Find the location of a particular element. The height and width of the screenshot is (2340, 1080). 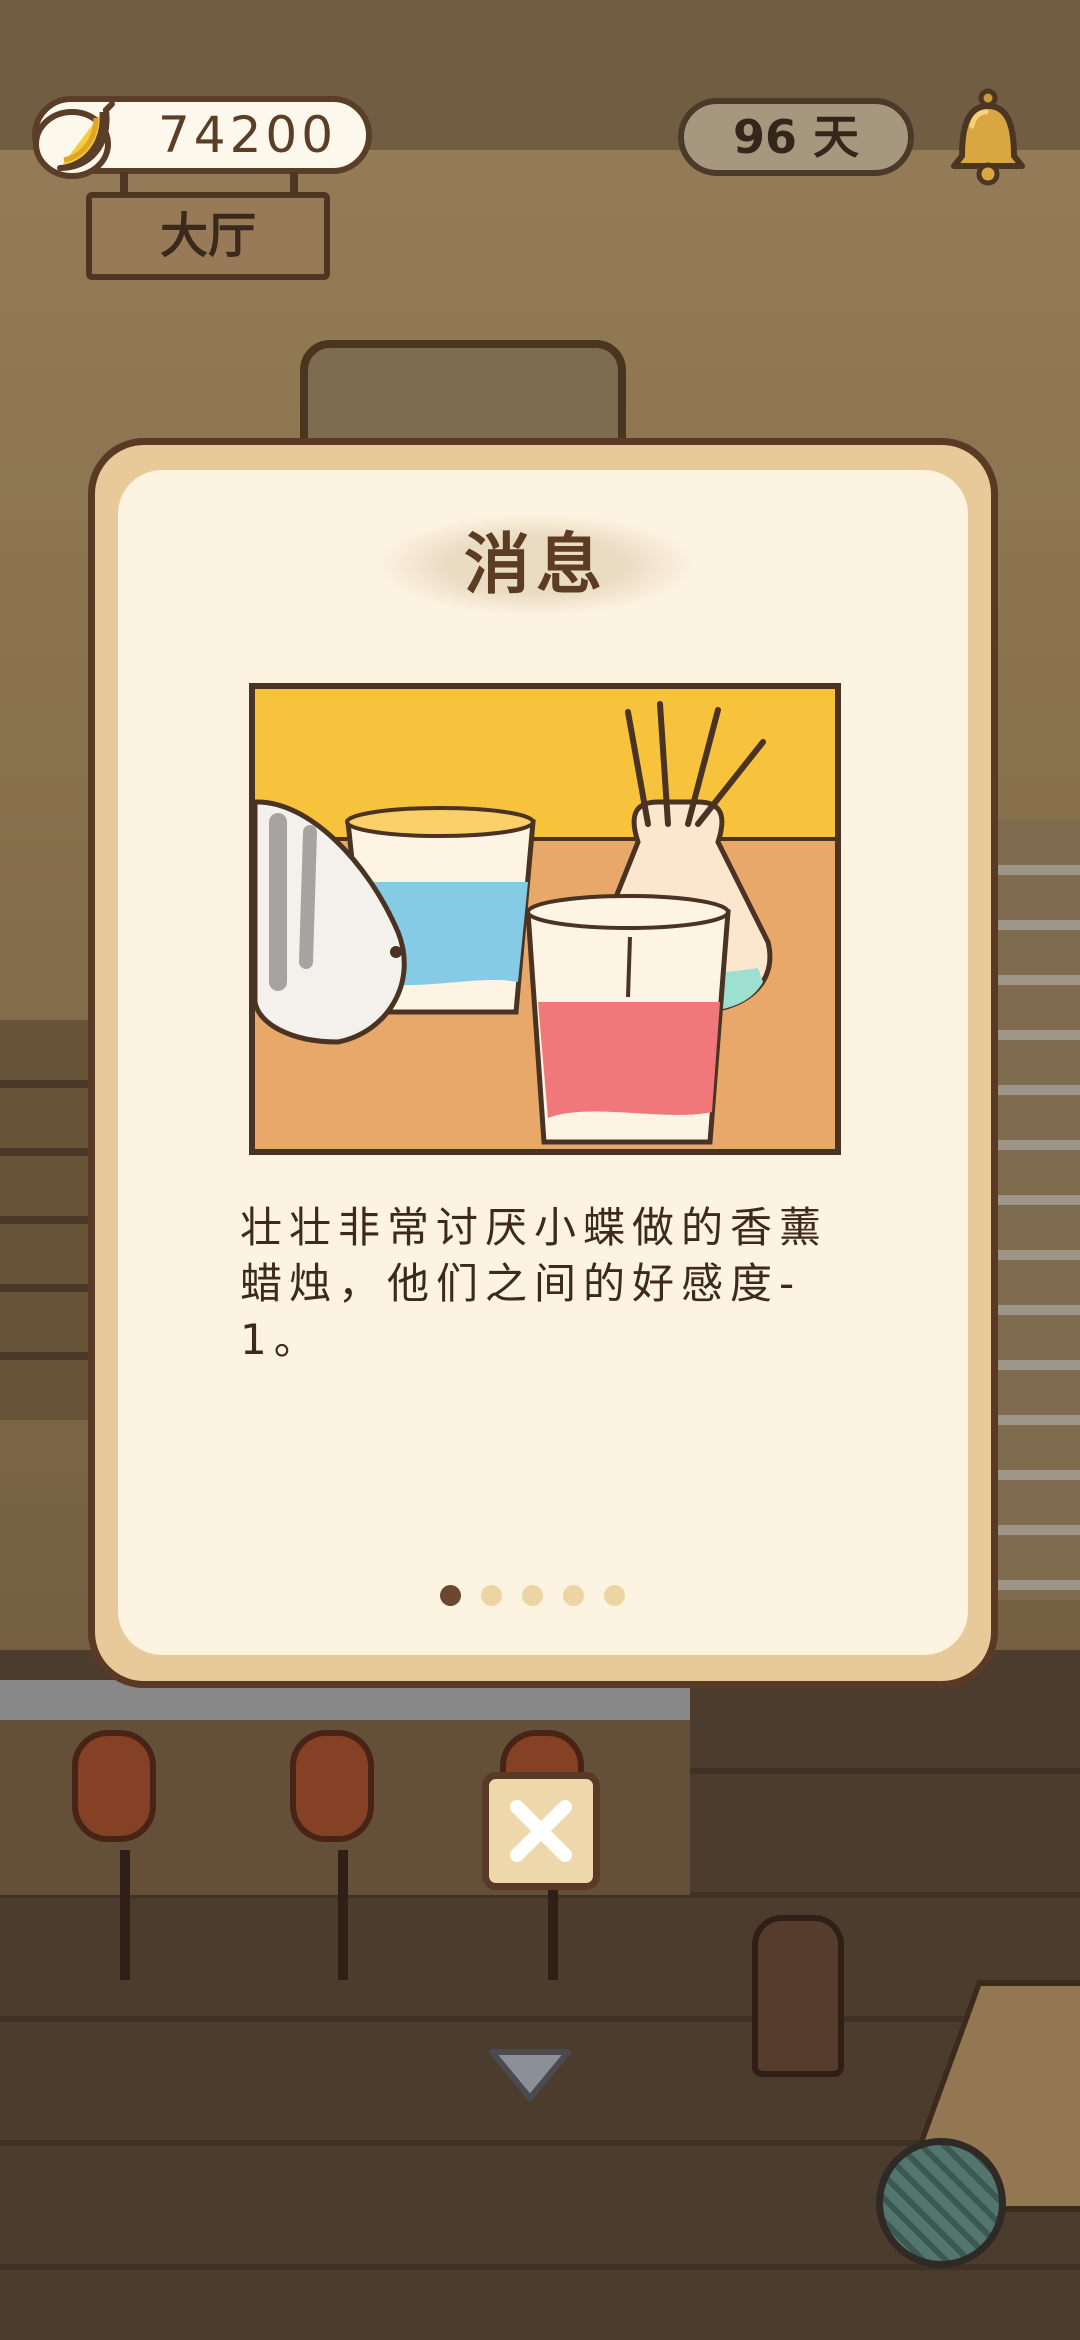

chevron-down-icon is located at coordinates (530, 2075).